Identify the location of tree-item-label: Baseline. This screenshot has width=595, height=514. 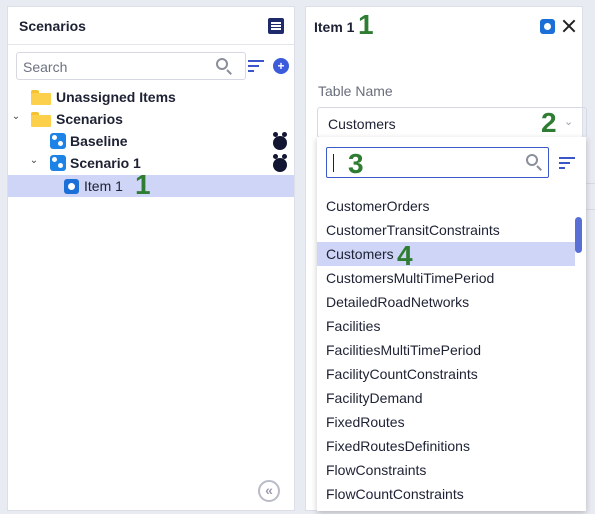
(99, 141).